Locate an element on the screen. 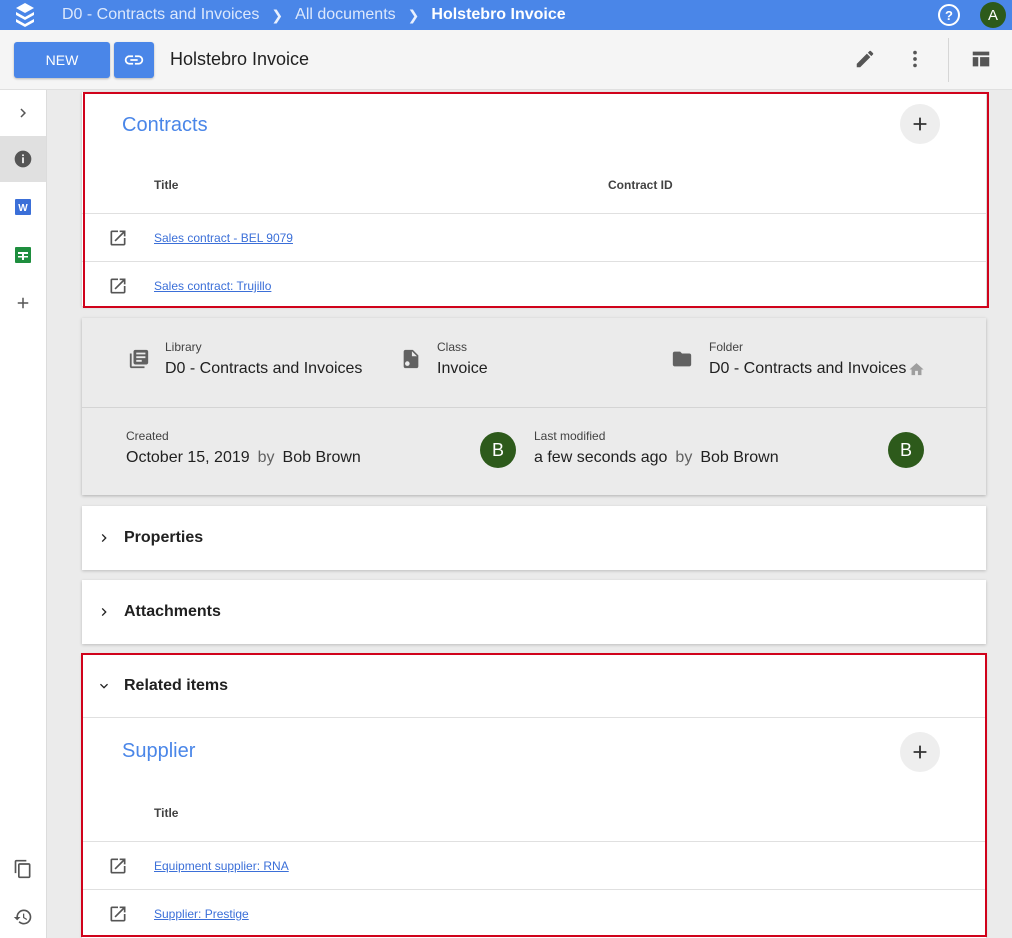 This screenshot has height=938, width=1012. add-contract-button is located at coordinates (920, 124).